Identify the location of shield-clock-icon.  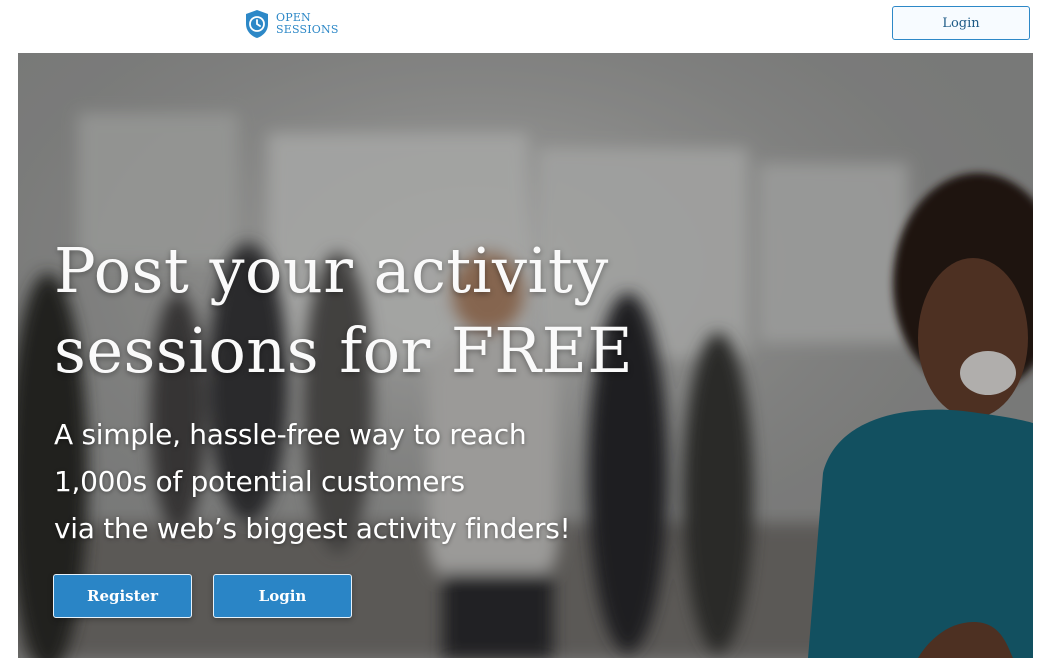
(257, 24).